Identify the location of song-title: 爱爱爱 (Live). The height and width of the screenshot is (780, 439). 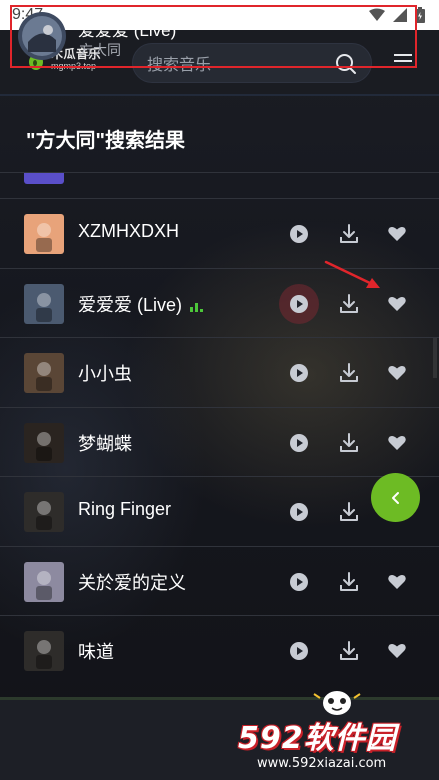
(141, 304).